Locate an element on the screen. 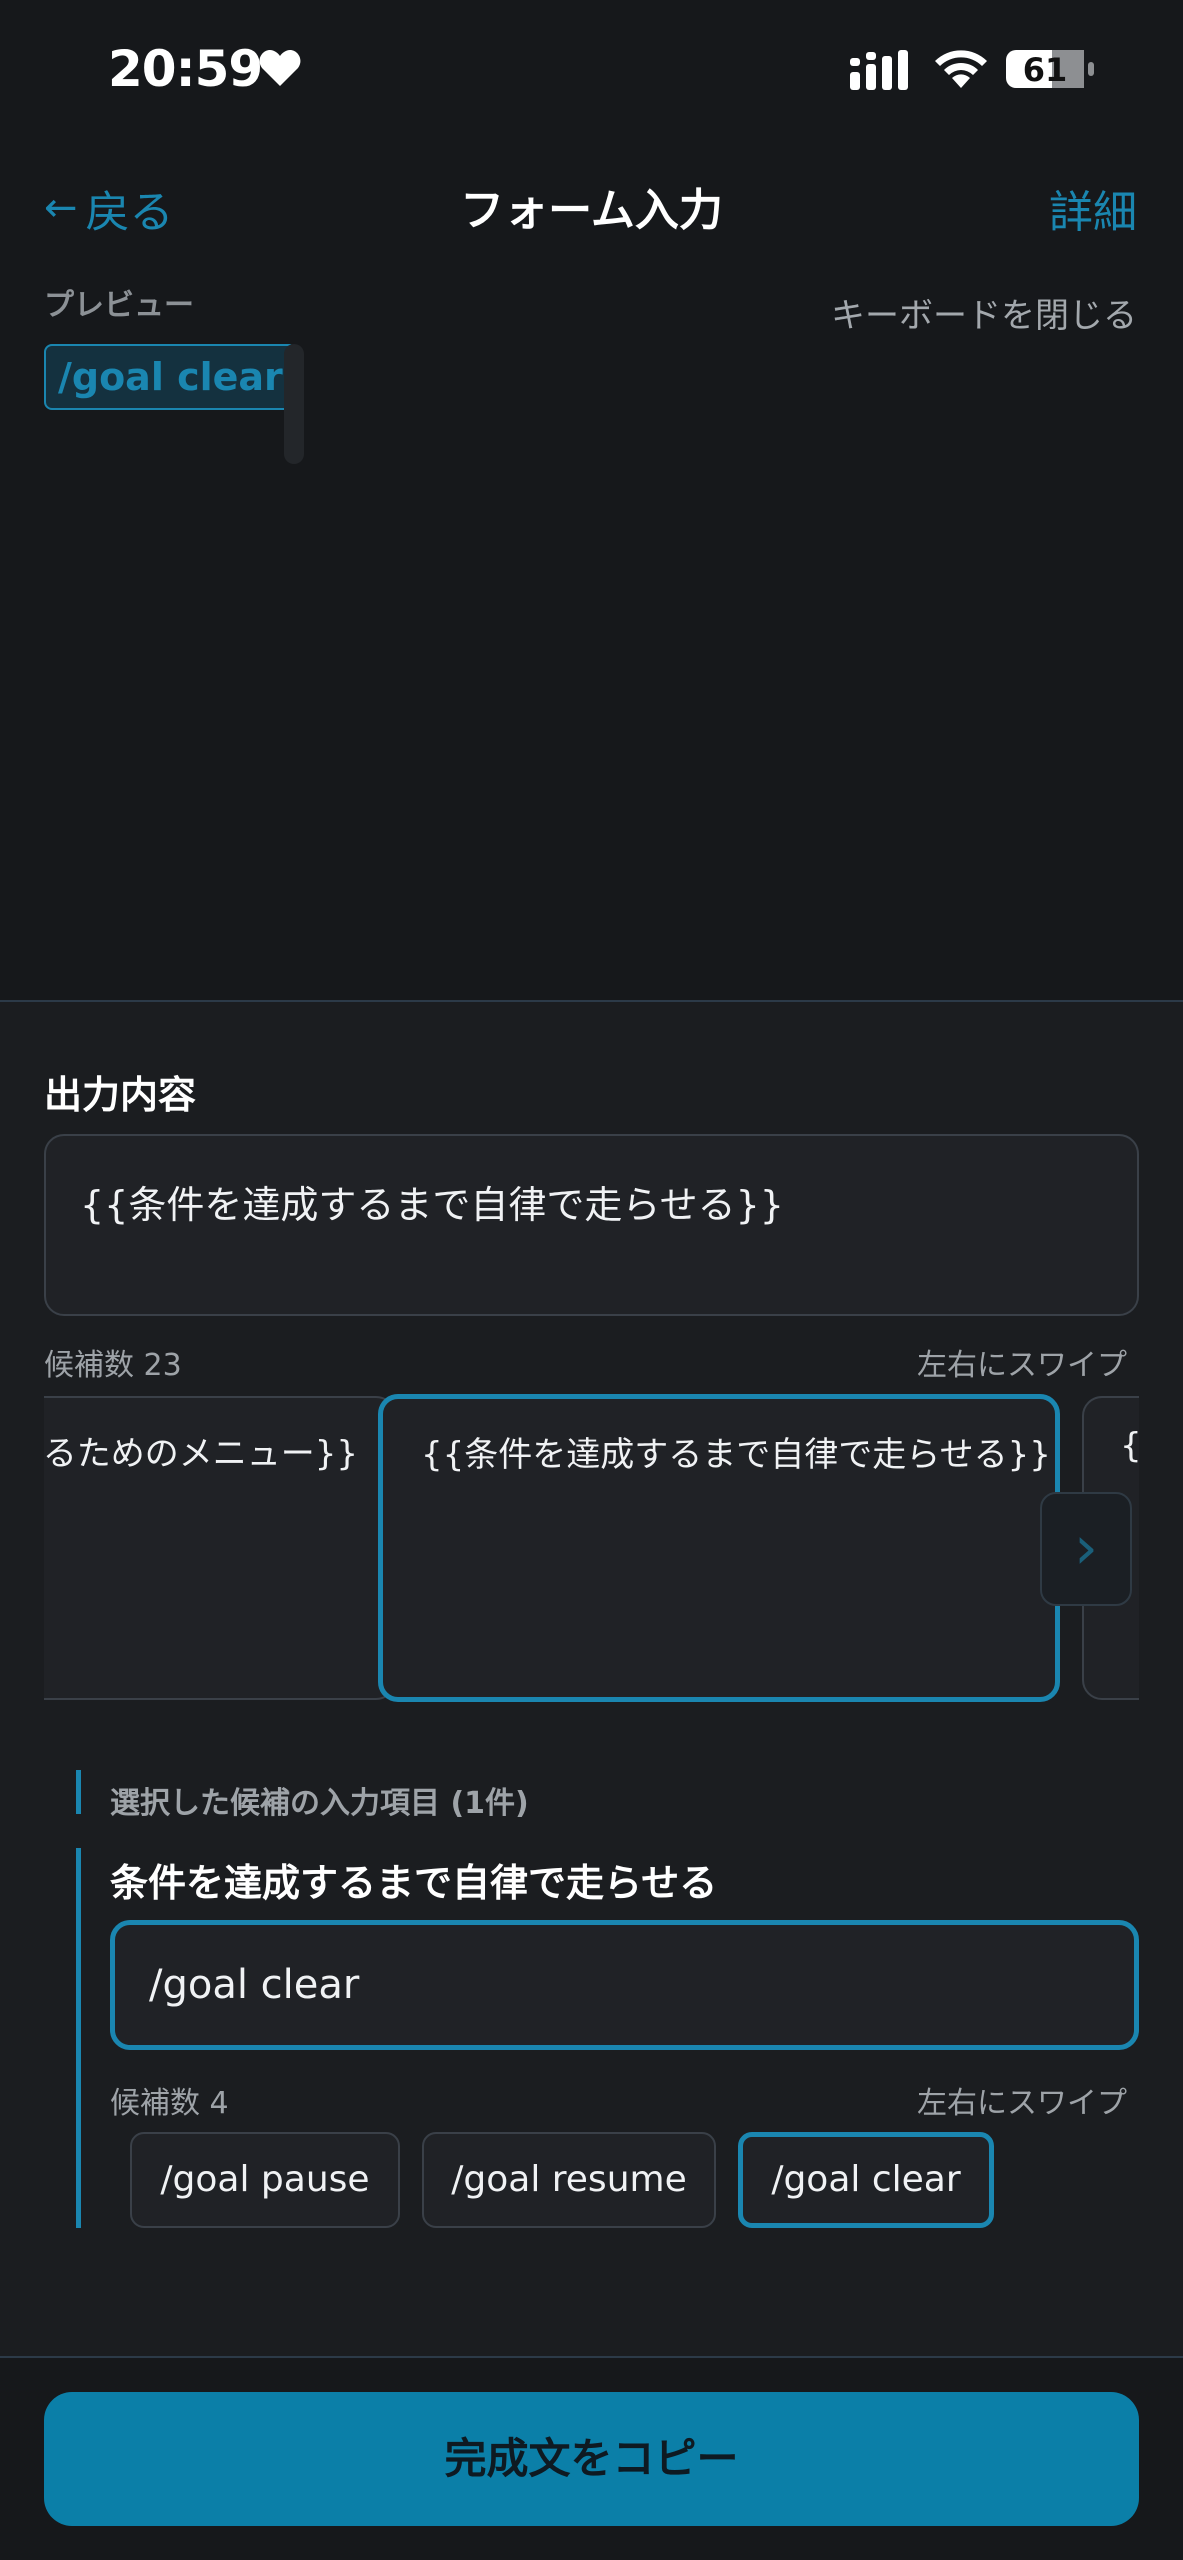  page-title: フォーム入力 is located at coordinates (591, 210).